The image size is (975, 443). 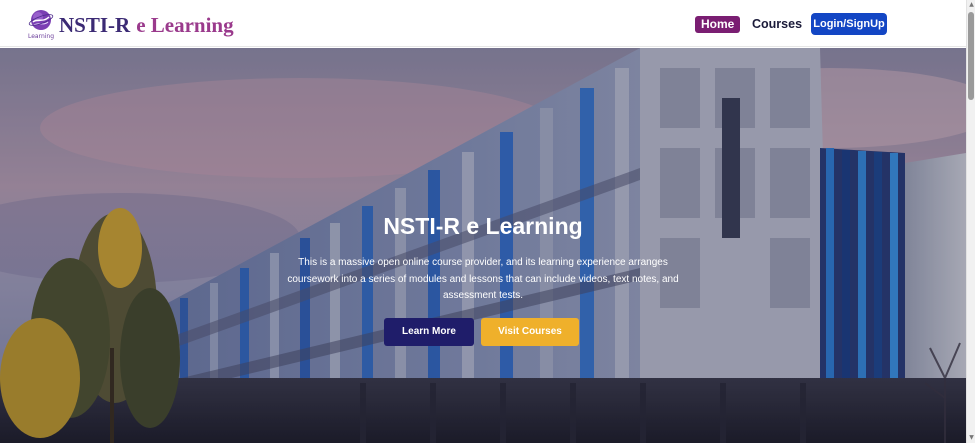 What do you see at coordinates (185, 25) in the screenshot?
I see `site-title-part2: e Learning` at bounding box center [185, 25].